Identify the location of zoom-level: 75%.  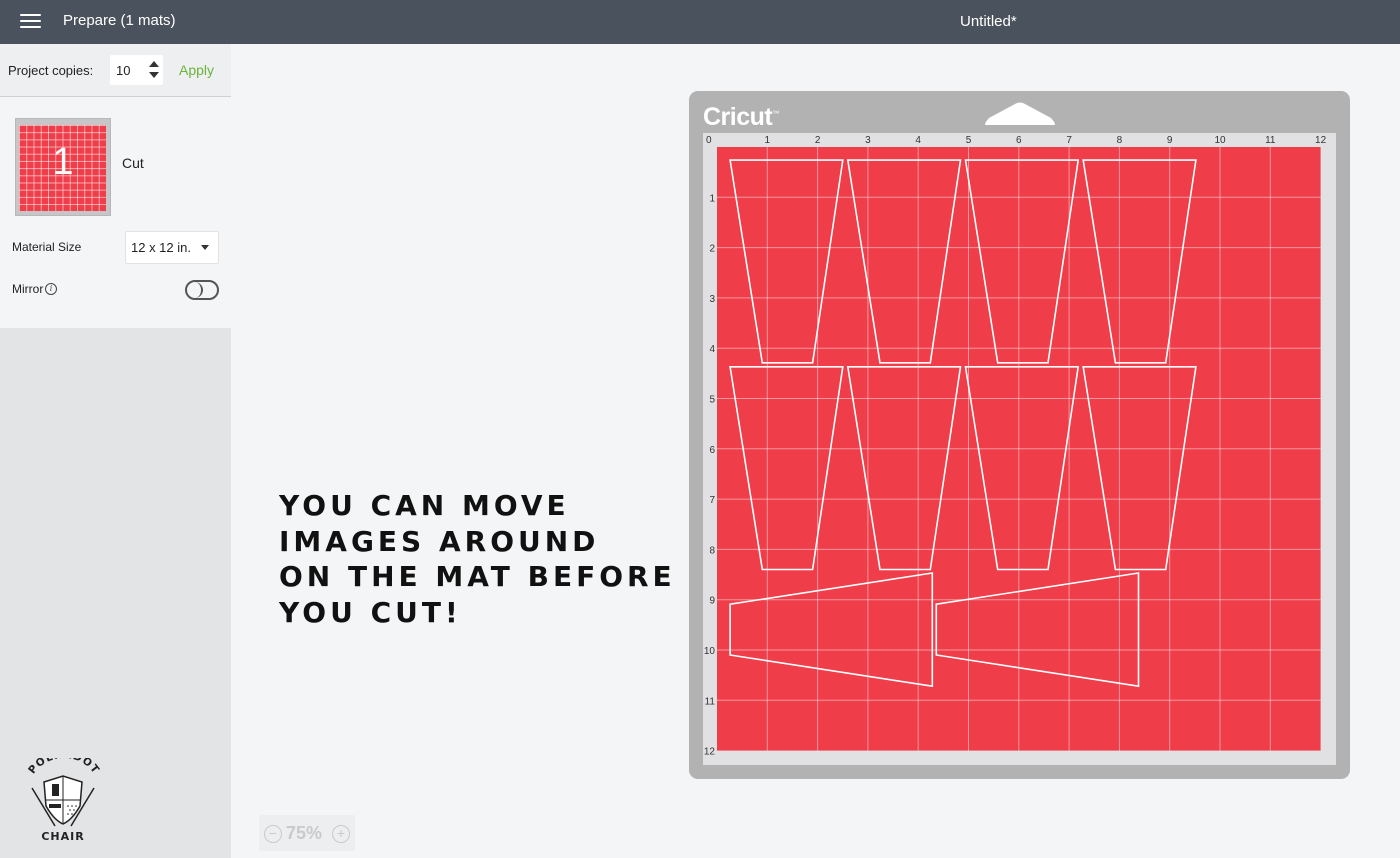
(304, 833).